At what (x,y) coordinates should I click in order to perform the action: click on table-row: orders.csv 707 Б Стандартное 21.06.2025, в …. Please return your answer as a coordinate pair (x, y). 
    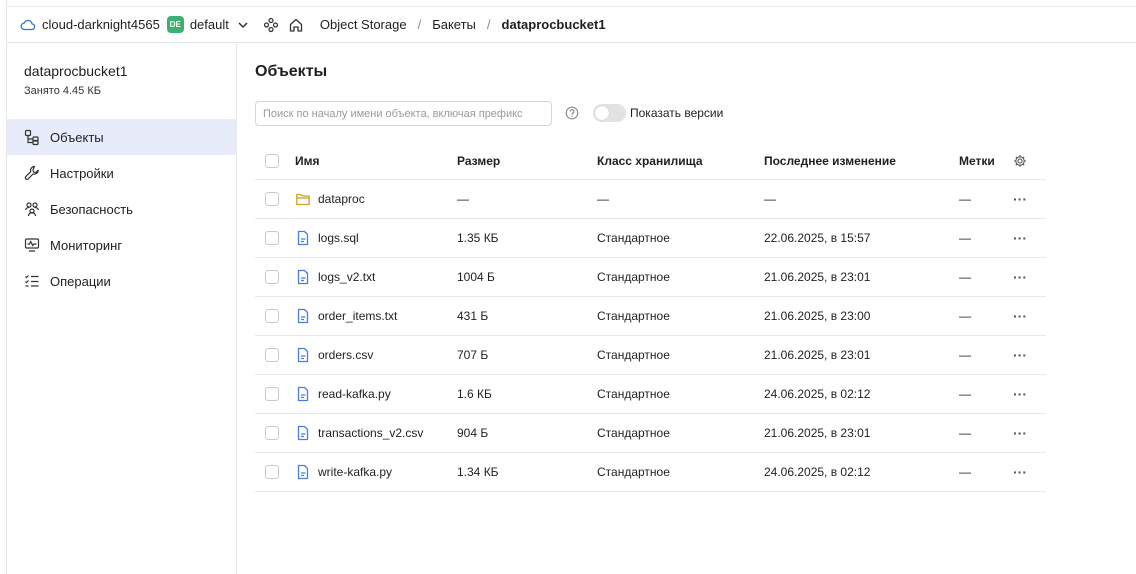
    Looking at the image, I should click on (650, 355).